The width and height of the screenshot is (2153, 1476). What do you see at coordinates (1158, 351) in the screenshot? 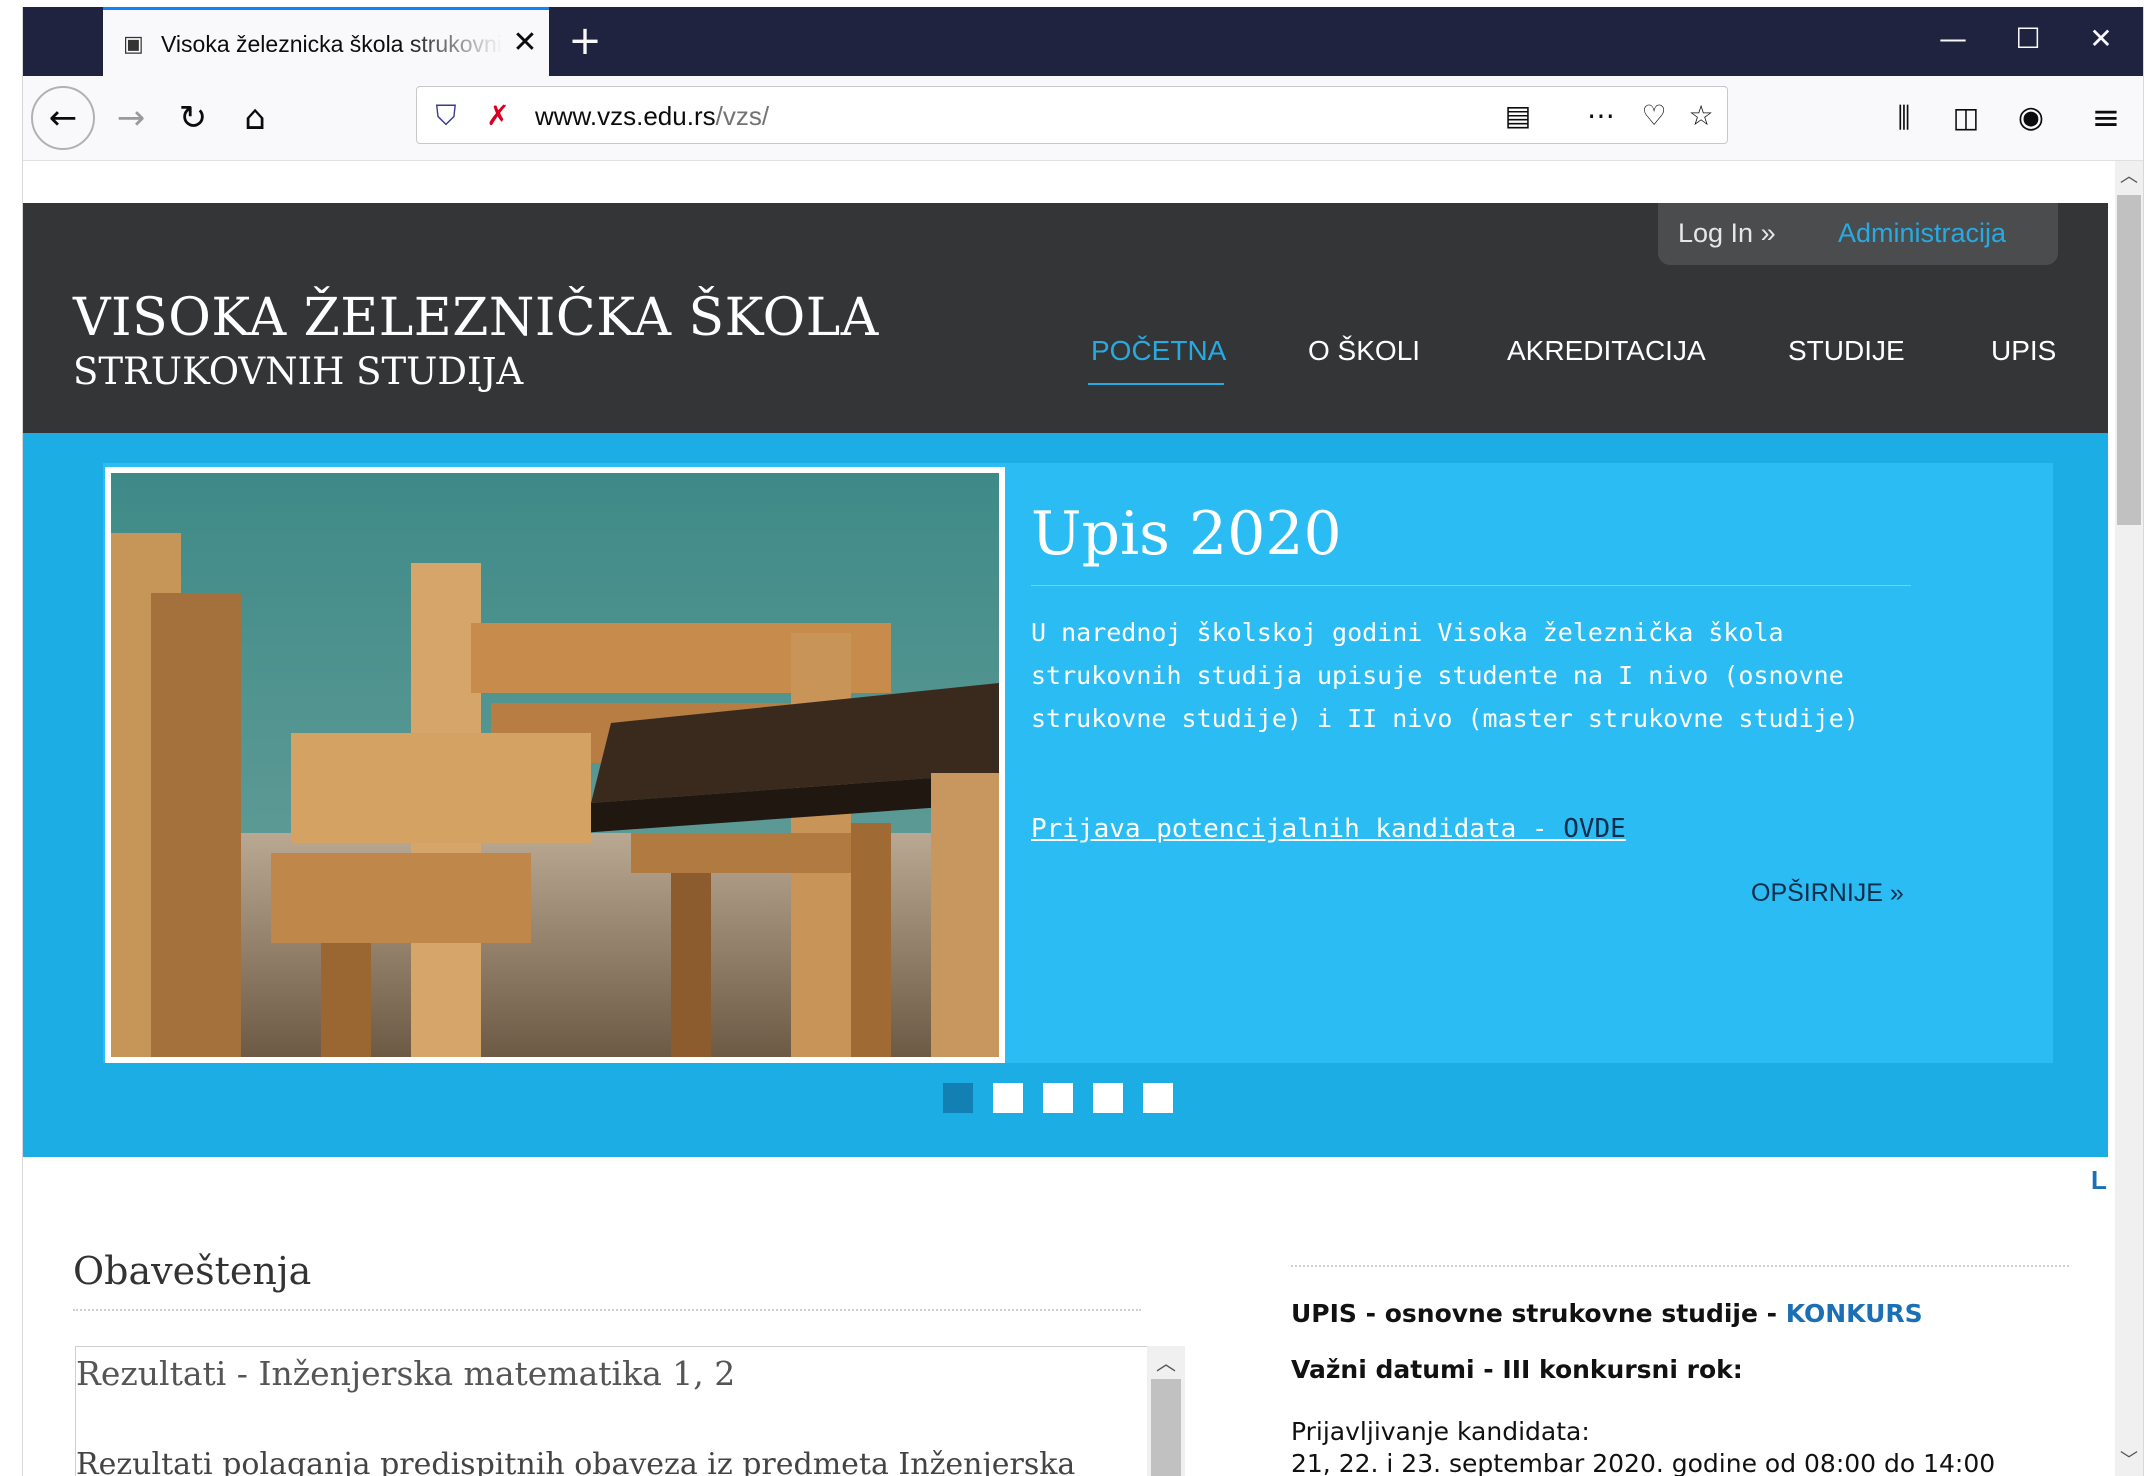
I see `nav-pocetna: POČETNA` at bounding box center [1158, 351].